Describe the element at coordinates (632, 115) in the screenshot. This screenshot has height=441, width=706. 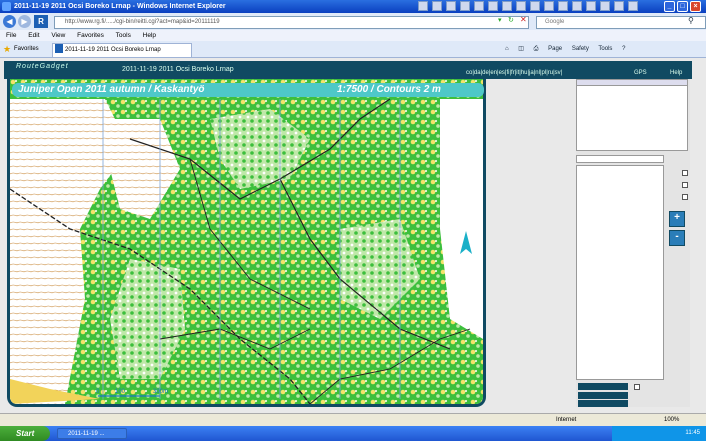
I see `competitor-list` at that location.